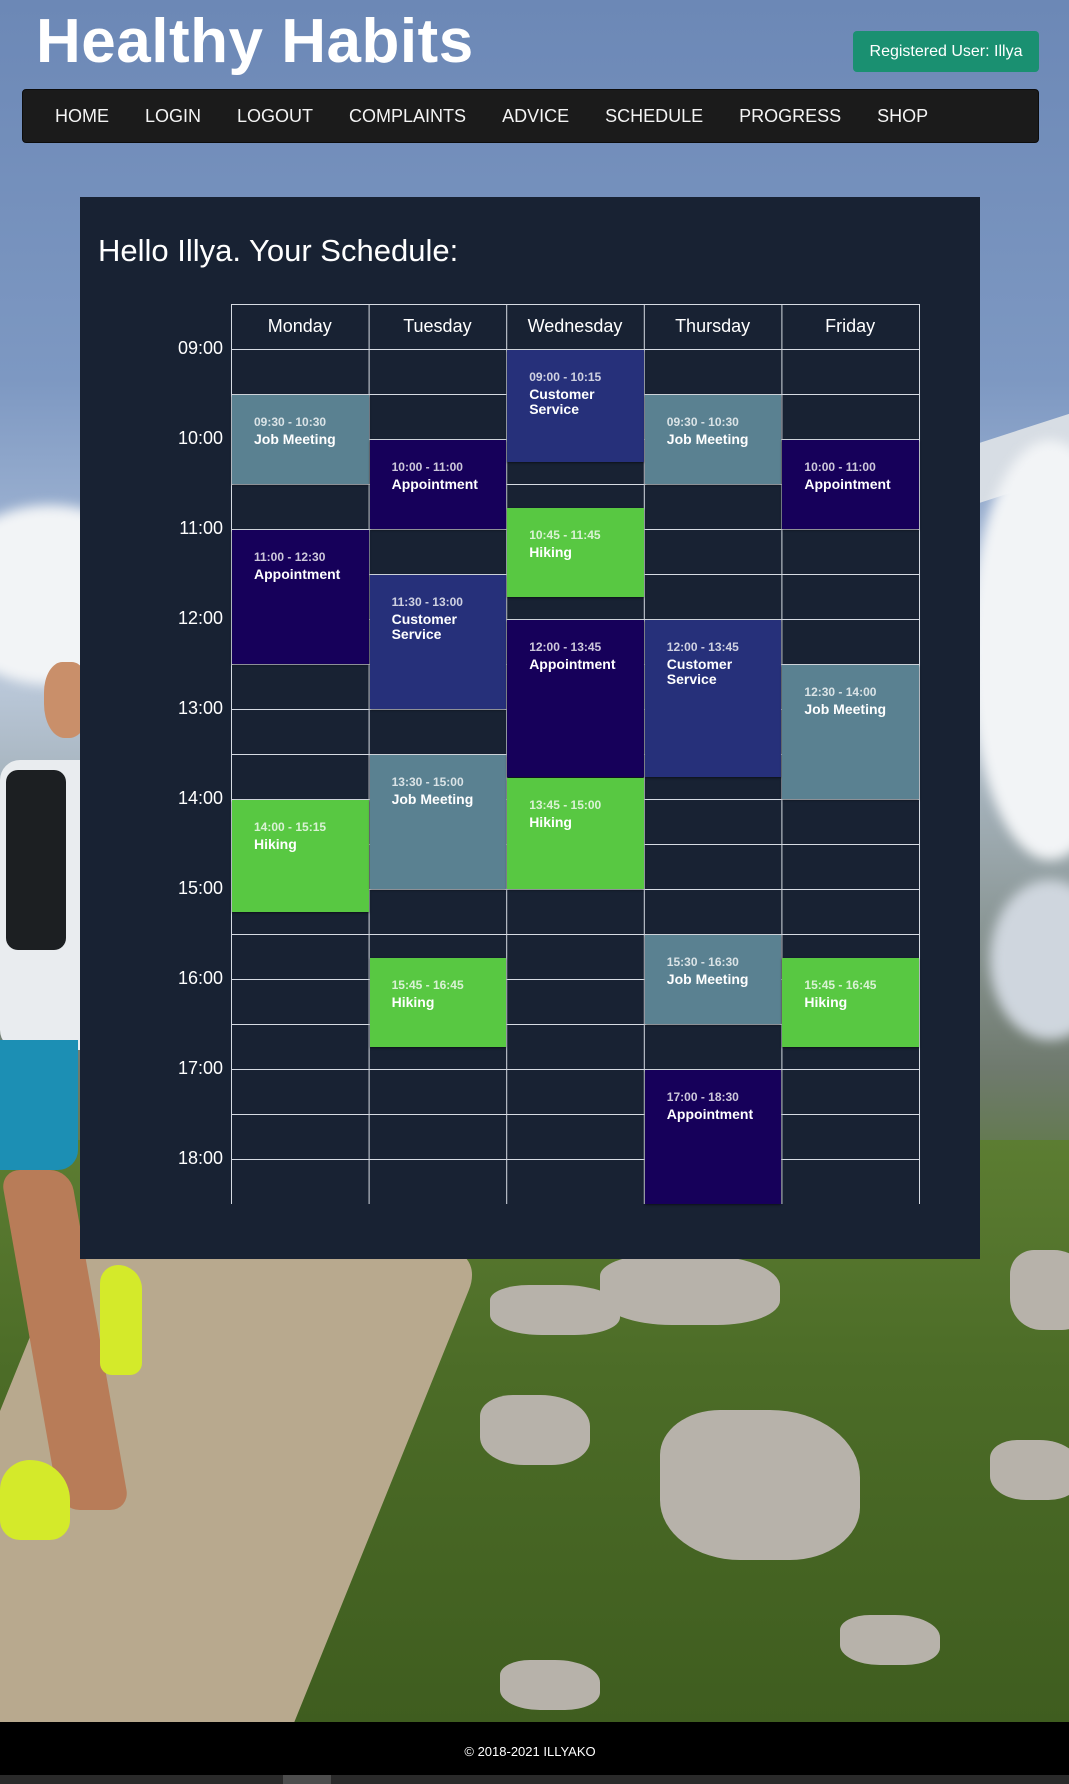 The height and width of the screenshot is (1784, 1069). What do you see at coordinates (702, 1097) in the screenshot?
I see `event-time: 17:00 - 18:30` at bounding box center [702, 1097].